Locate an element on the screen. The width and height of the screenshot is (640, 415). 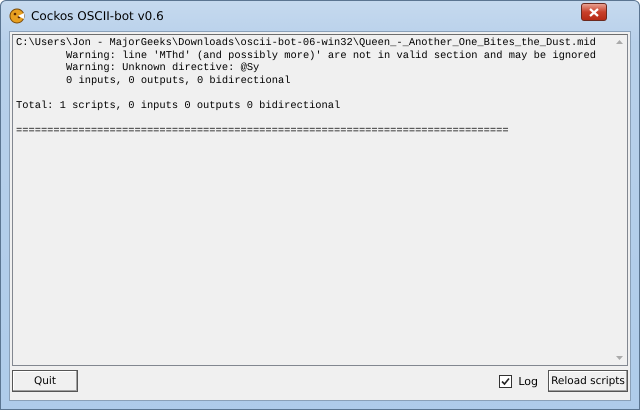
log-line: =============================================================================== is located at coordinates (263, 130).